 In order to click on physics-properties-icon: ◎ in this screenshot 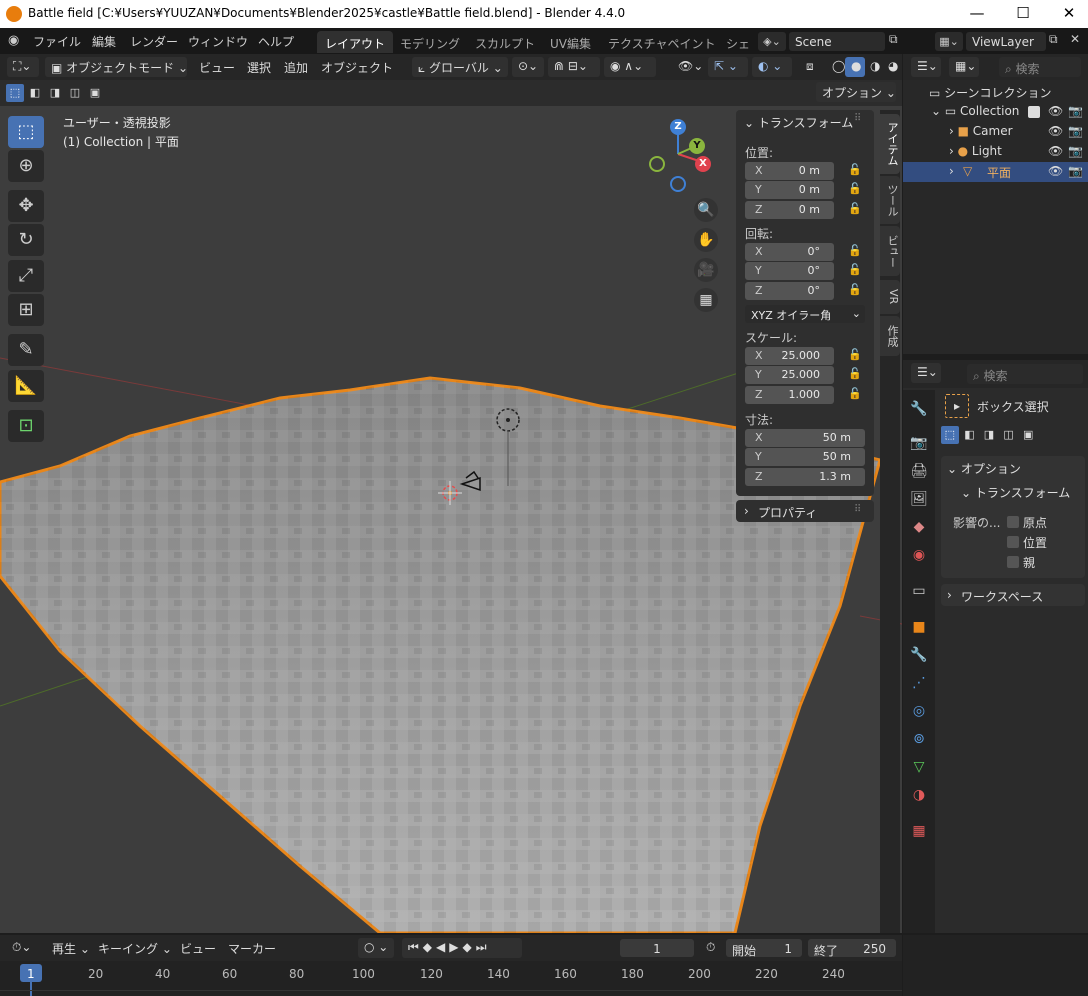, I will do `click(919, 711)`.